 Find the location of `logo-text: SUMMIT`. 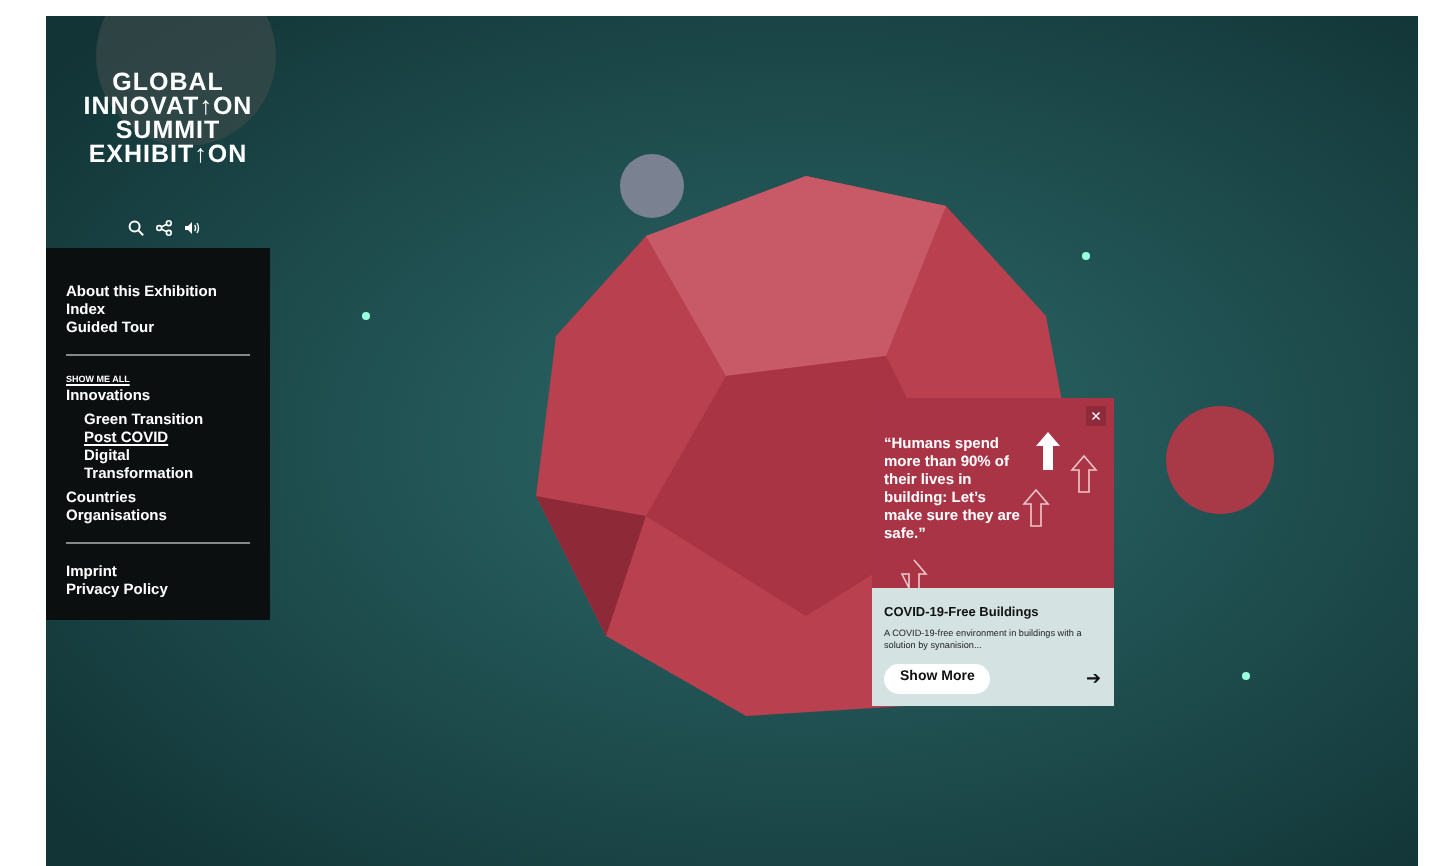

logo-text: SUMMIT is located at coordinates (168, 130).